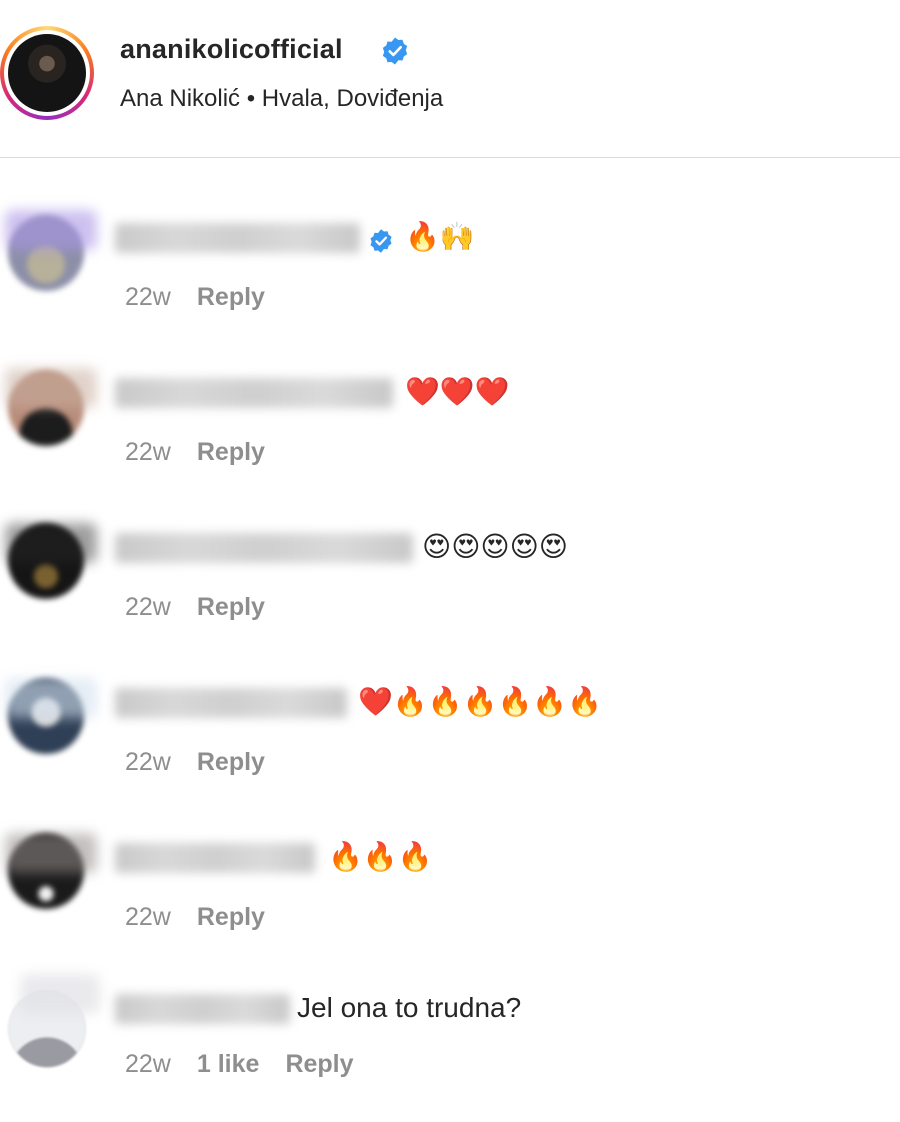 Image resolution: width=900 pixels, height=1122 pixels. What do you see at coordinates (450, 1047) in the screenshot?
I see `comment-item: Jel ona to trudna? 22w 1 like Reply` at bounding box center [450, 1047].